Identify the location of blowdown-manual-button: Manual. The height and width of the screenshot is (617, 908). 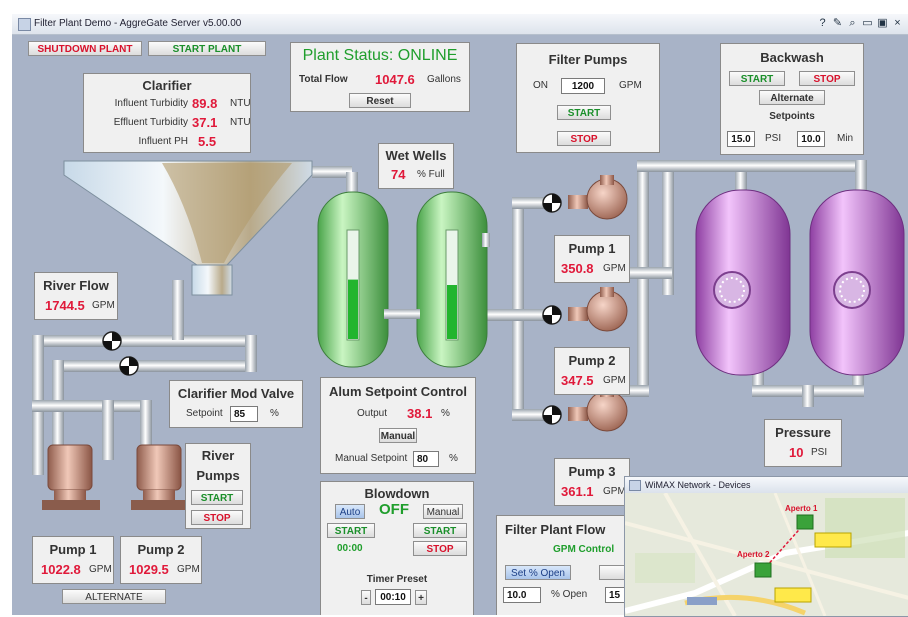
(443, 511).